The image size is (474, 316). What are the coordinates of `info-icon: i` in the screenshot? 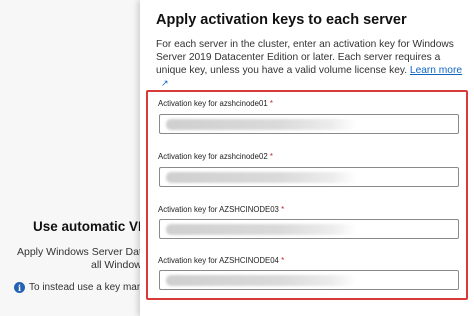 It's located at (19, 287).